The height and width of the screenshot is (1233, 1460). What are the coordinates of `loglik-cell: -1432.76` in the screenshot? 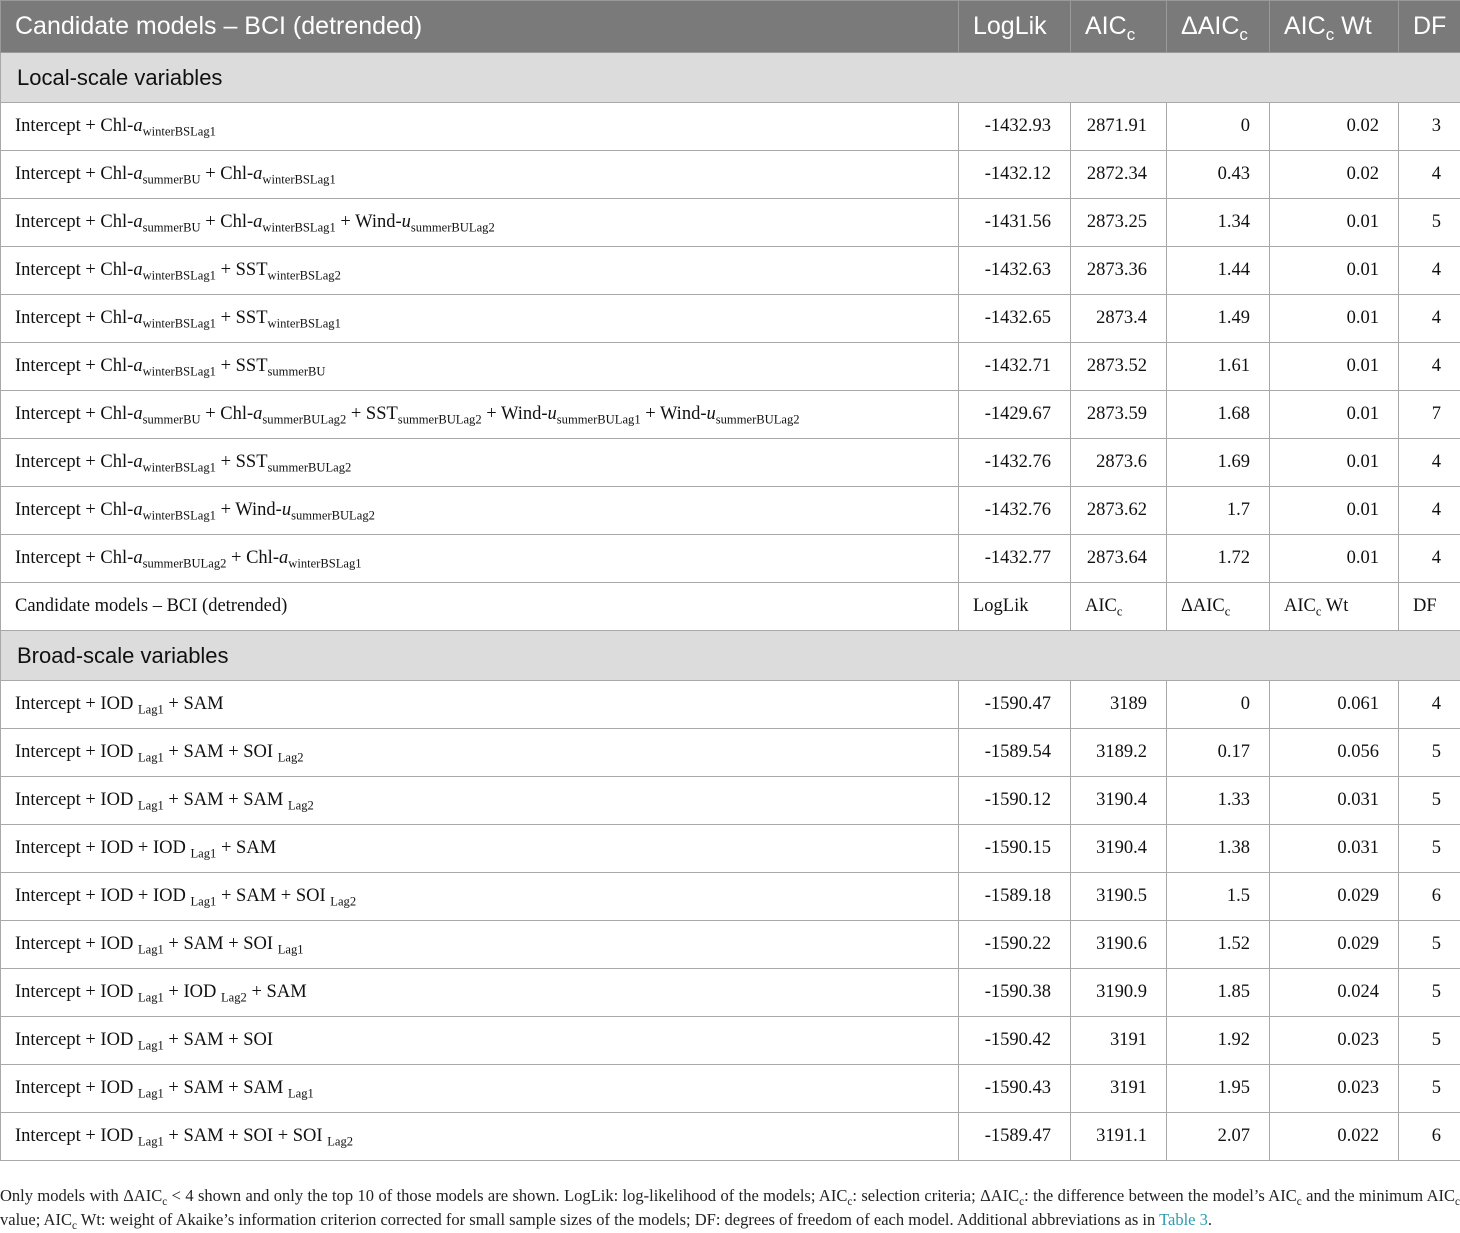 It's located at (1014, 510).